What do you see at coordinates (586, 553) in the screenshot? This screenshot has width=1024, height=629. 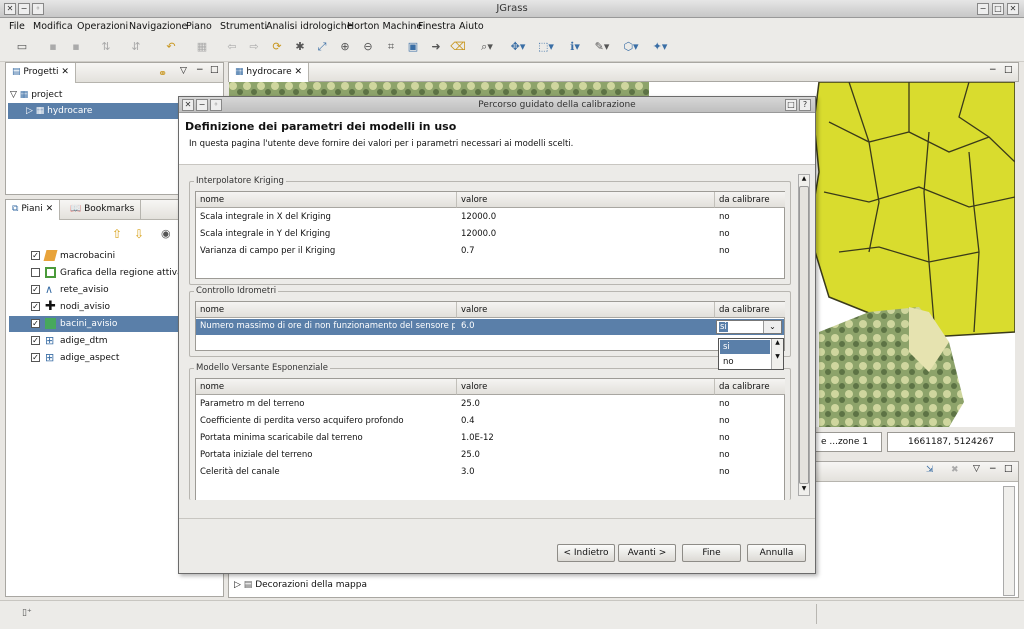 I see `back-button: < Indietro` at bounding box center [586, 553].